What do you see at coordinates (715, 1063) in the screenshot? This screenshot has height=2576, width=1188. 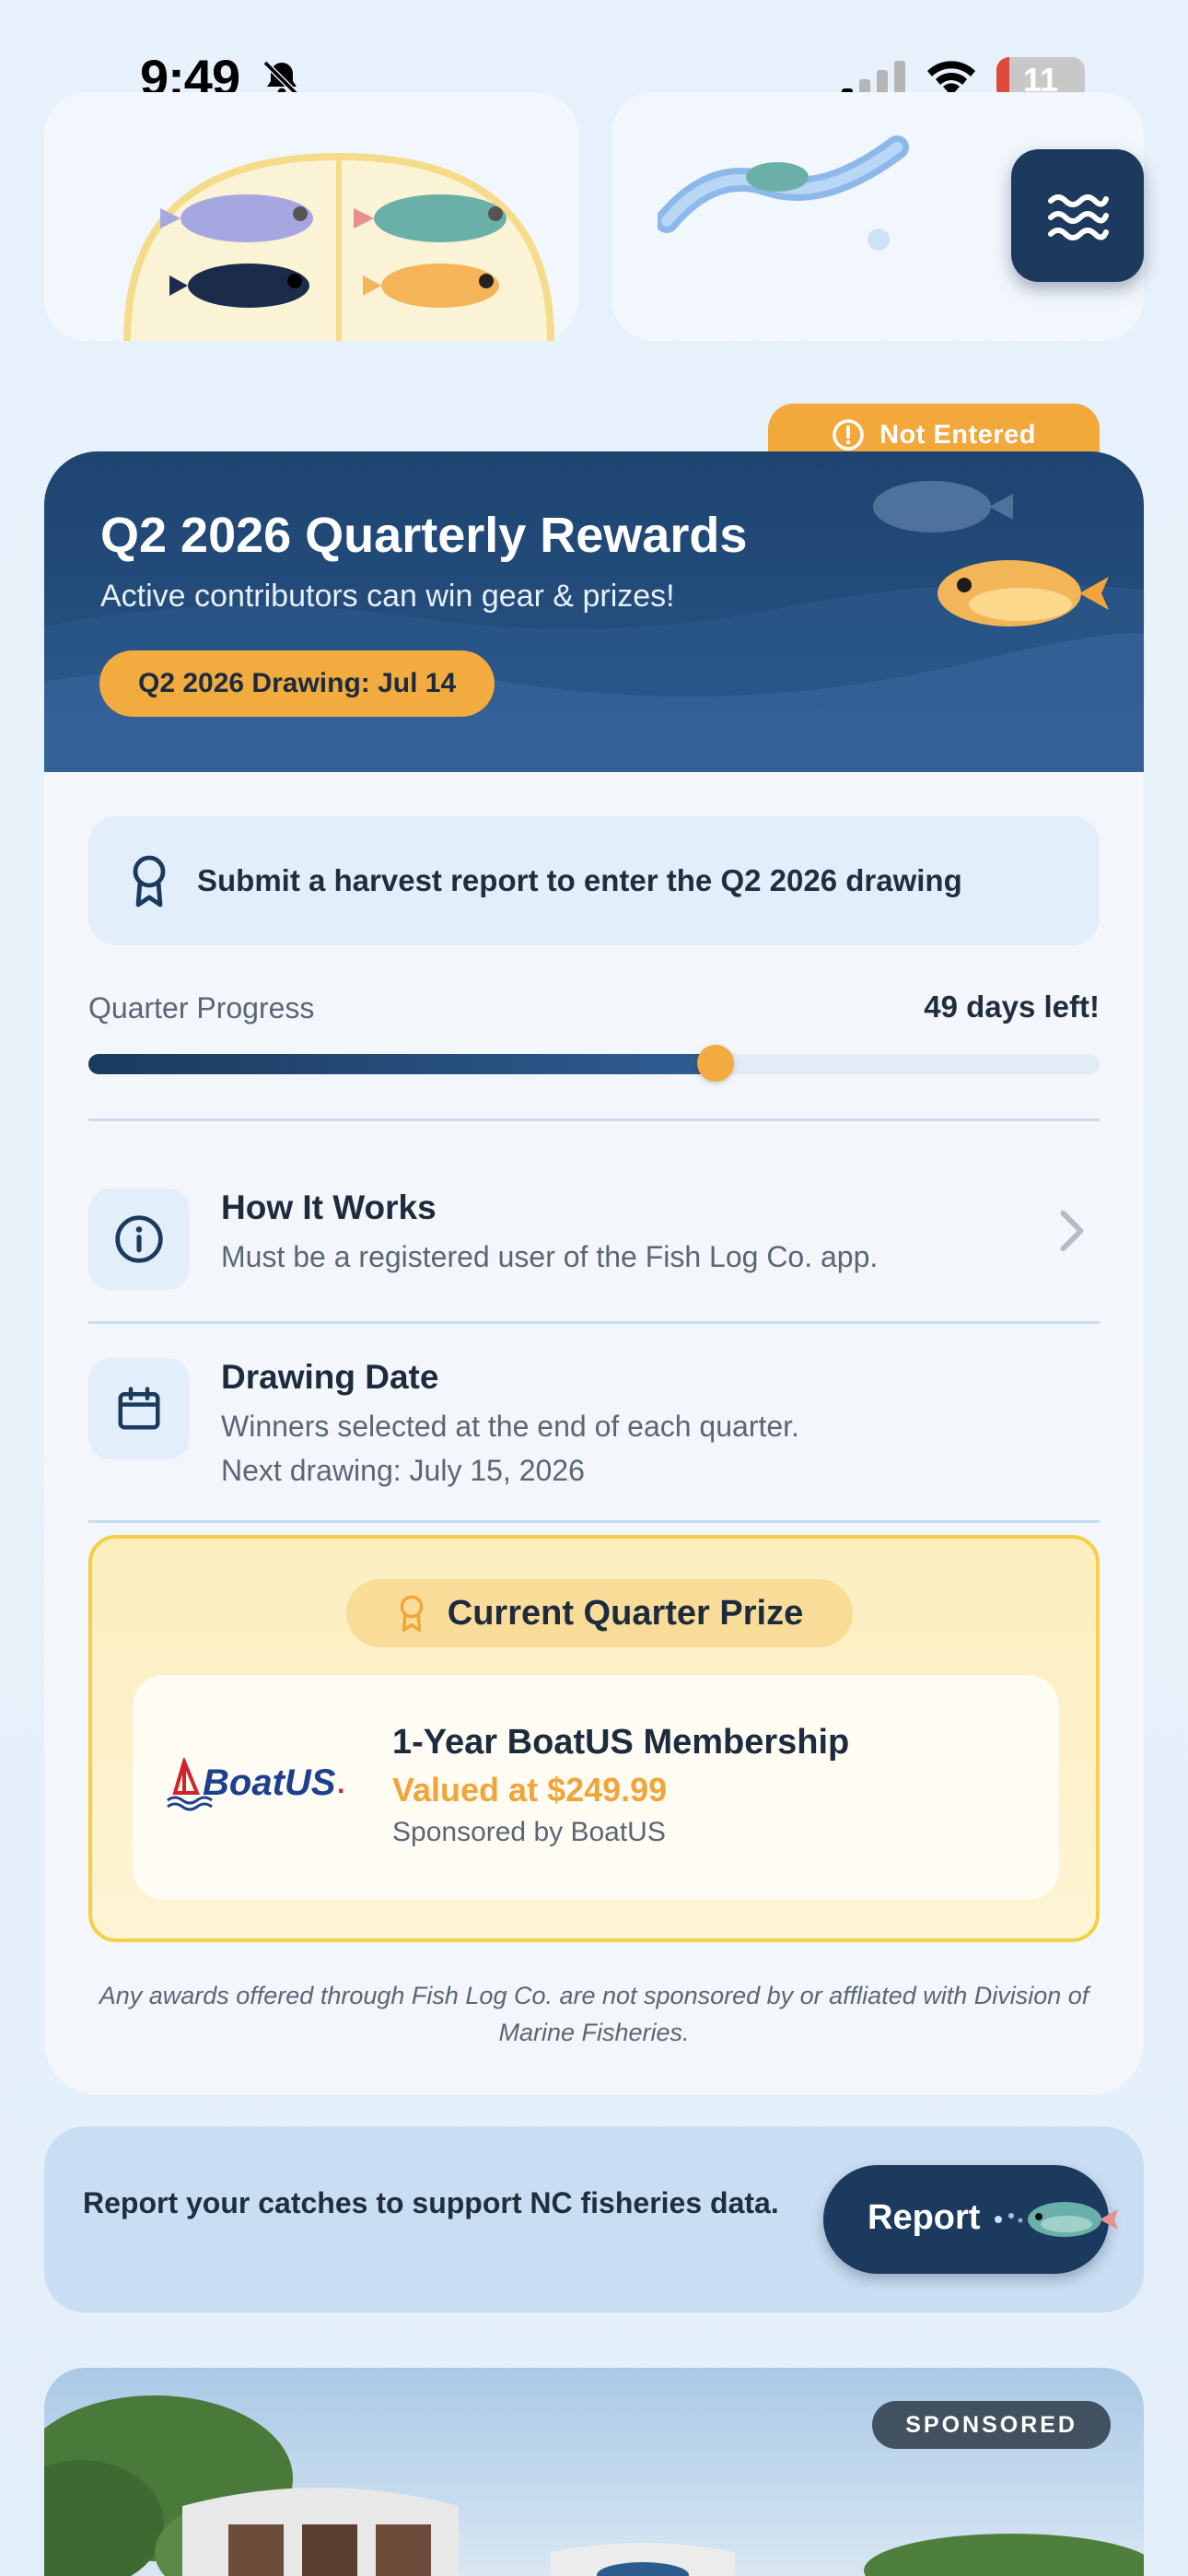 I see `progress-knob` at bounding box center [715, 1063].